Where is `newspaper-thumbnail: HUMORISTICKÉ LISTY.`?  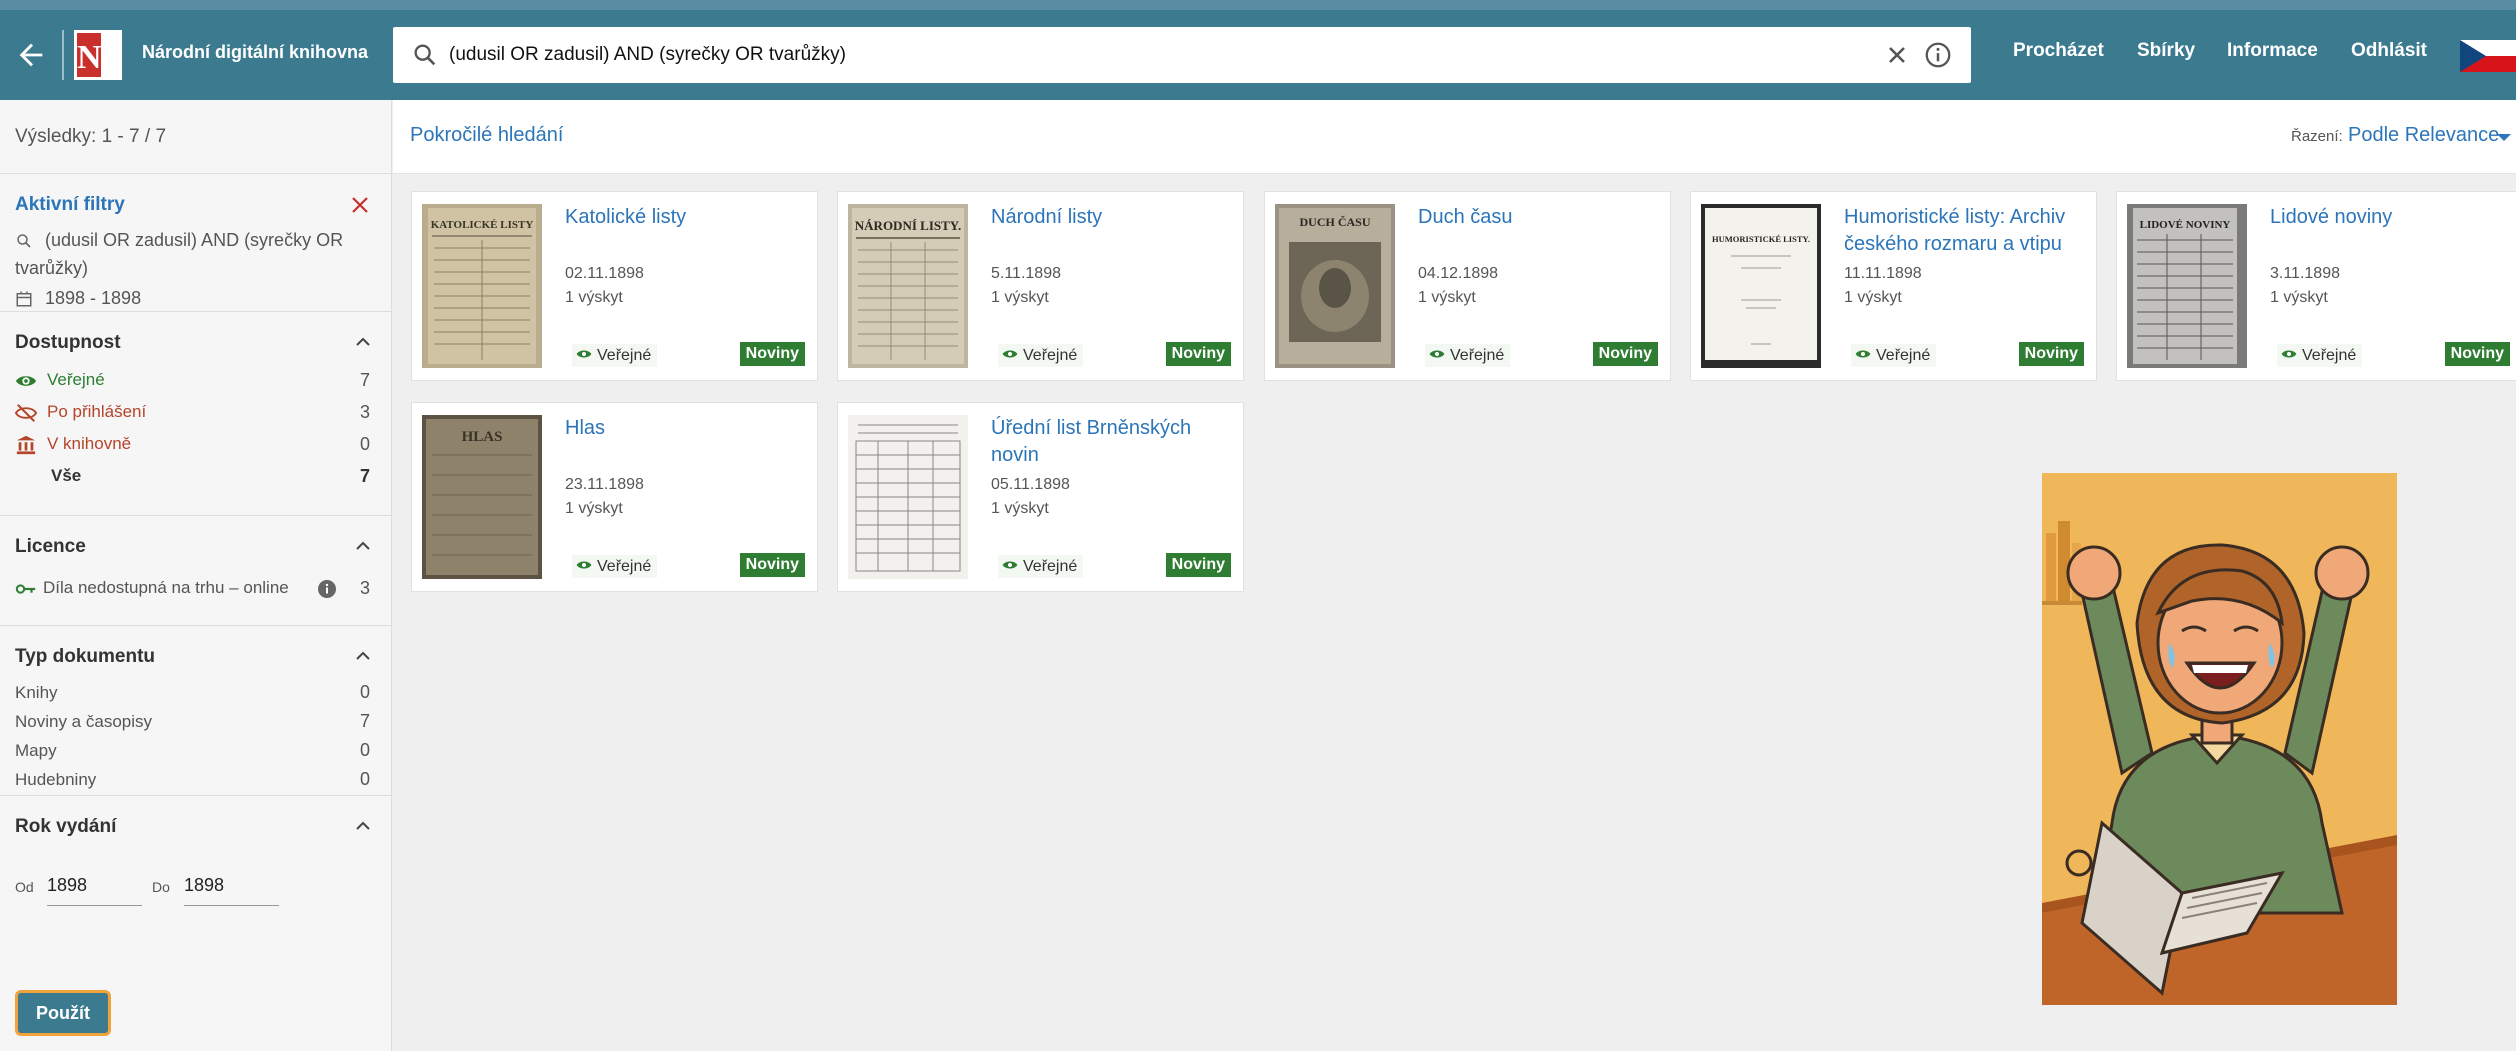 newspaper-thumbnail: HUMORISTICKÉ LISTY. is located at coordinates (1761, 286).